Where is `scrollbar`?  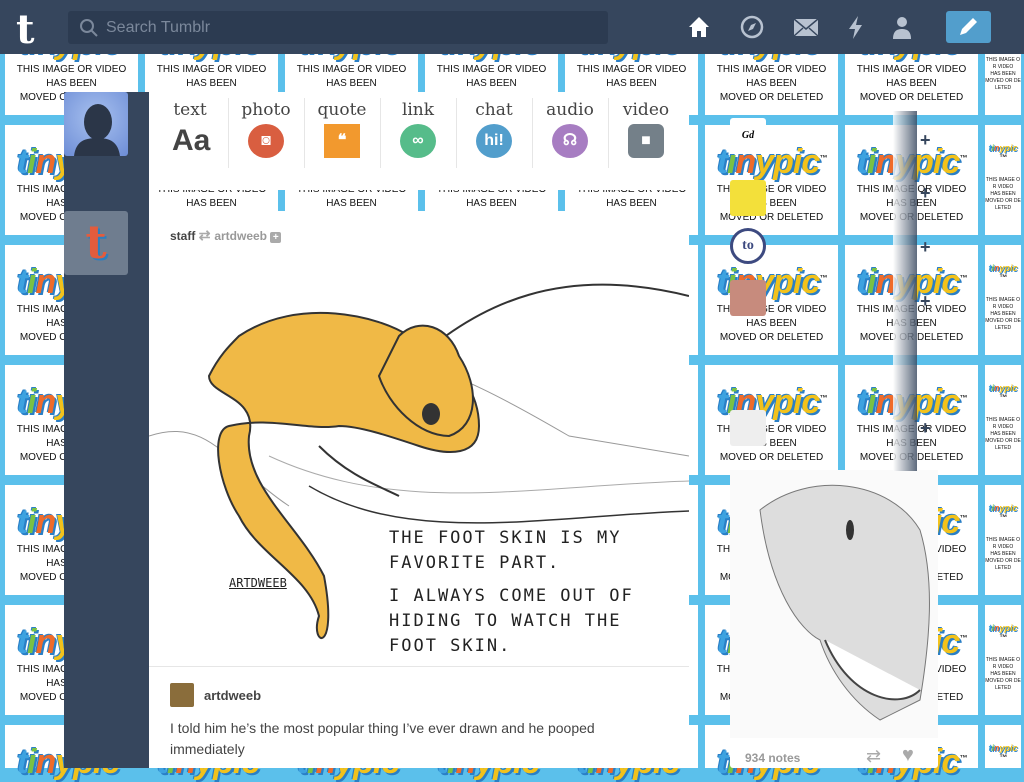
scrollbar is located at coordinates (905, 291).